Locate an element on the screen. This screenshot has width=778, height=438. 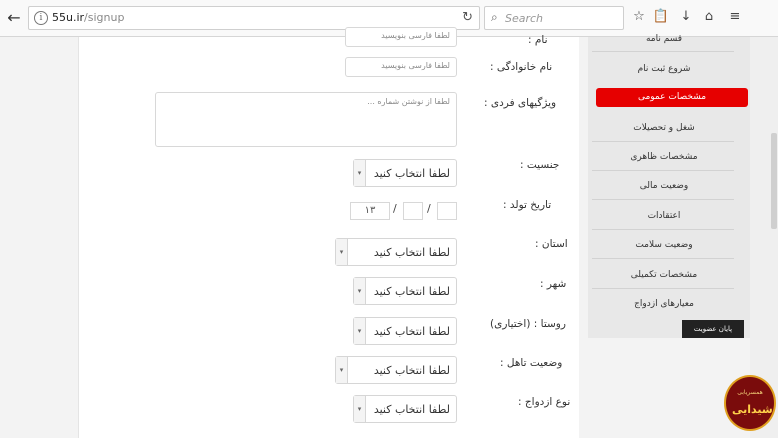
back-arrow-icon: ← is located at coordinates (14, 18).